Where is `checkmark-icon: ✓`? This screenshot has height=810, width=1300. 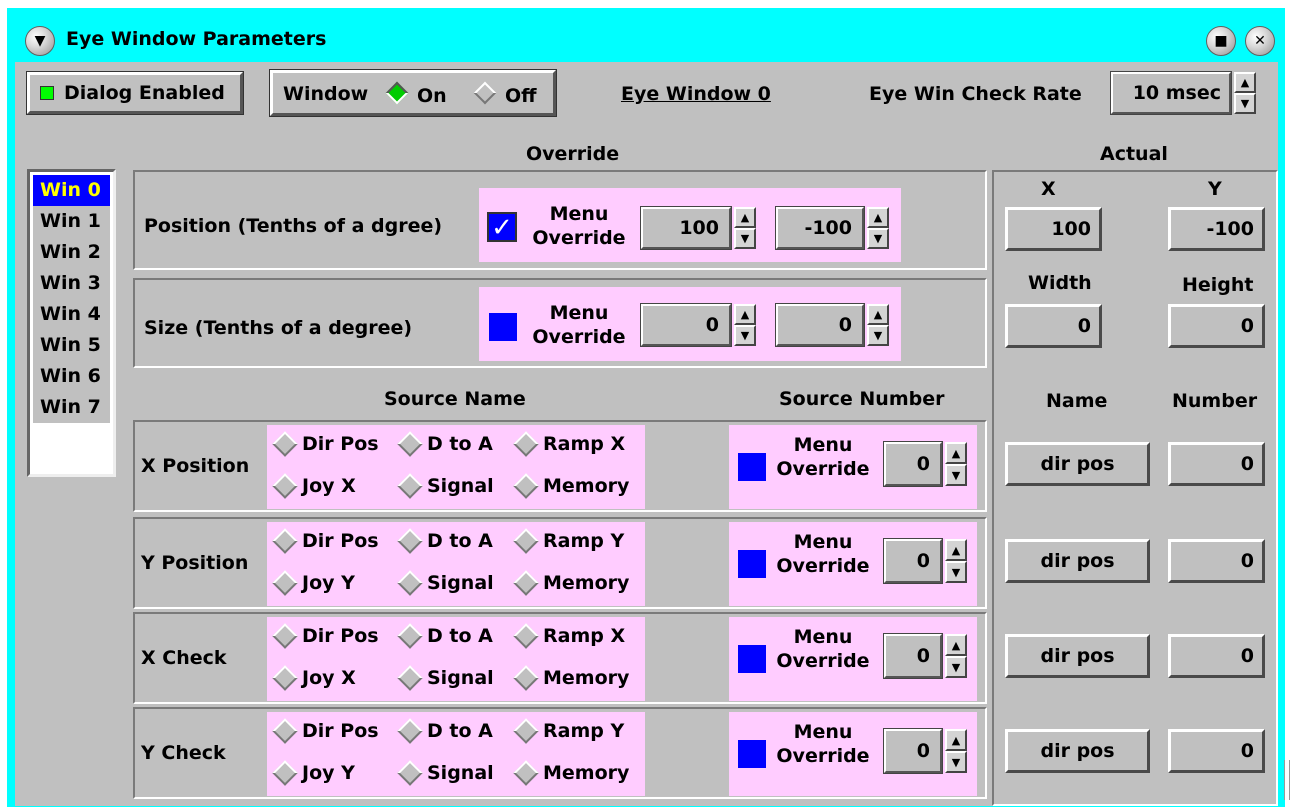 checkmark-icon: ✓ is located at coordinates (502, 228).